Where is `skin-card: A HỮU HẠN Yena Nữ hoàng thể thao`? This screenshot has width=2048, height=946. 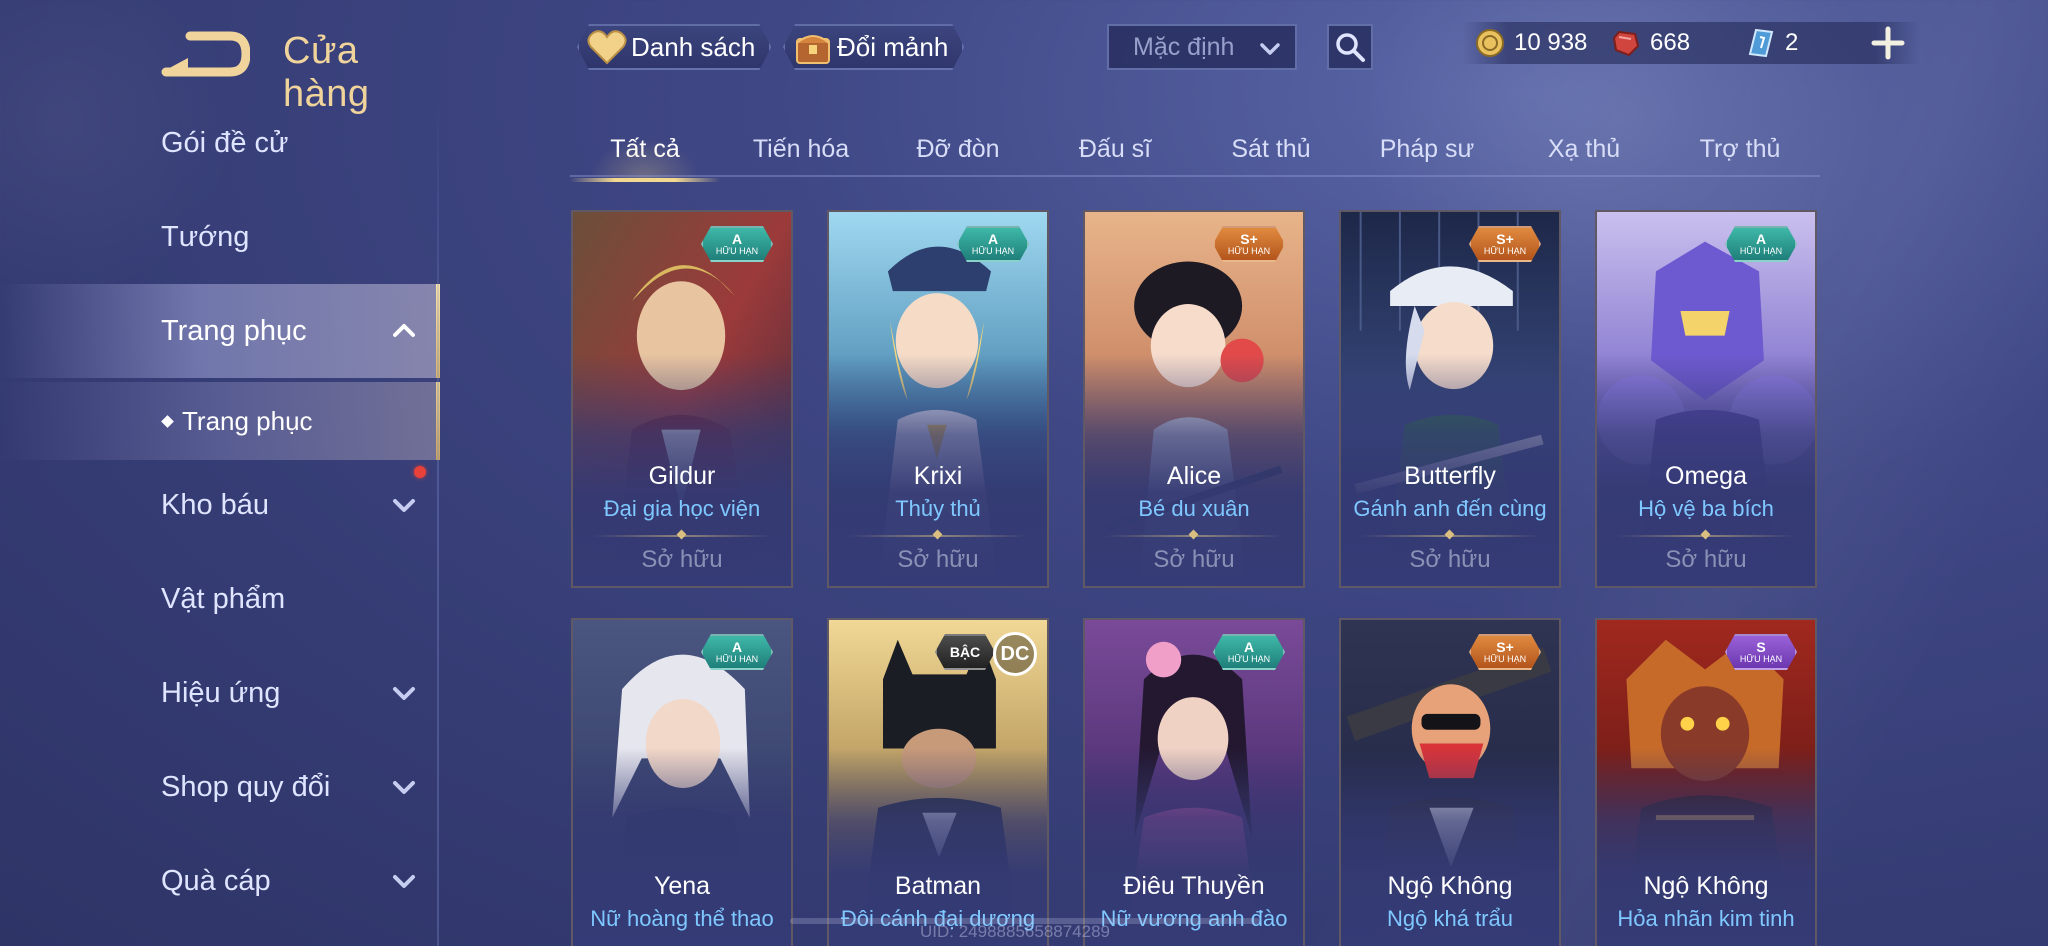 skin-card: A HỮU HẠN Yena Nữ hoàng thể thao is located at coordinates (682, 782).